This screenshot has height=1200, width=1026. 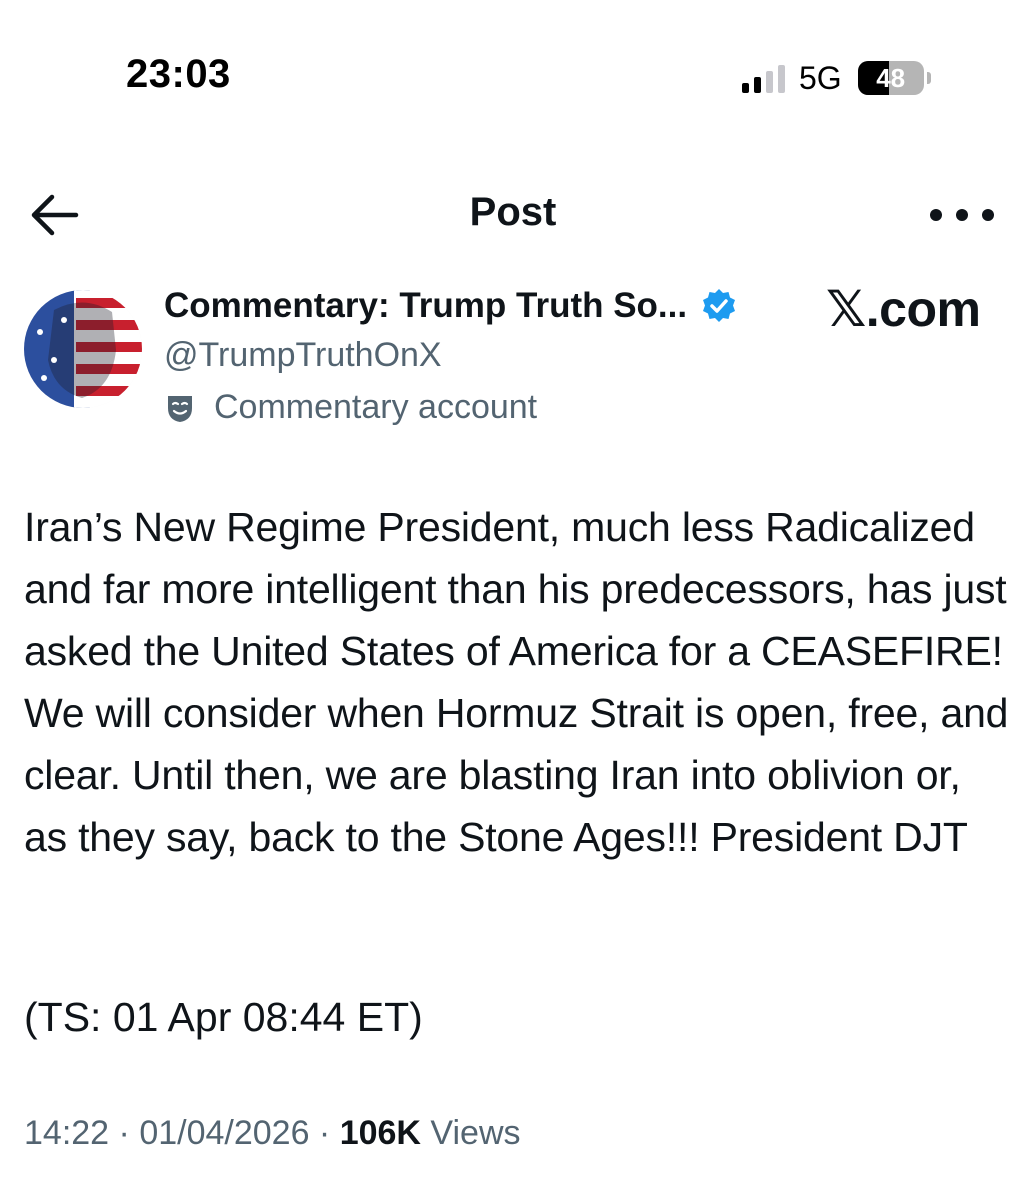 I want to click on post-date: 01/04/2026, so click(x=224, y=1133).